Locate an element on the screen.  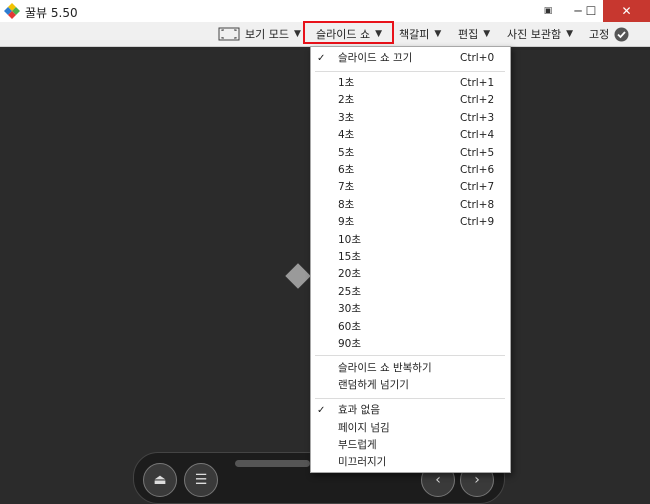
zoom-slider is located at coordinates (272, 463).